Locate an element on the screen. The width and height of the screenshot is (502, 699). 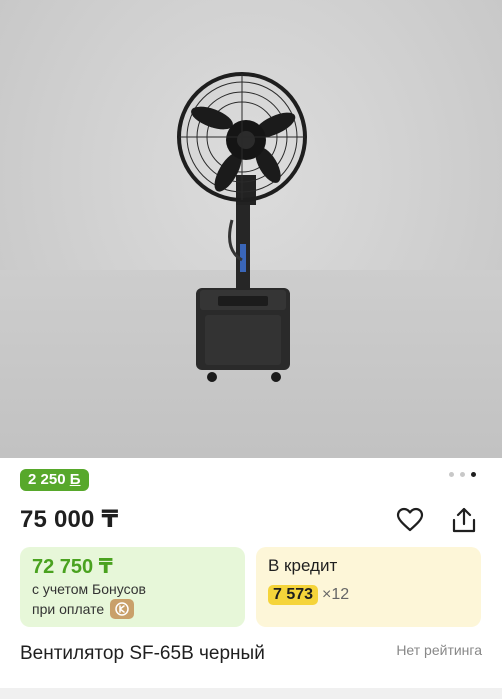
credit-months: ×12 is located at coordinates (336, 594).